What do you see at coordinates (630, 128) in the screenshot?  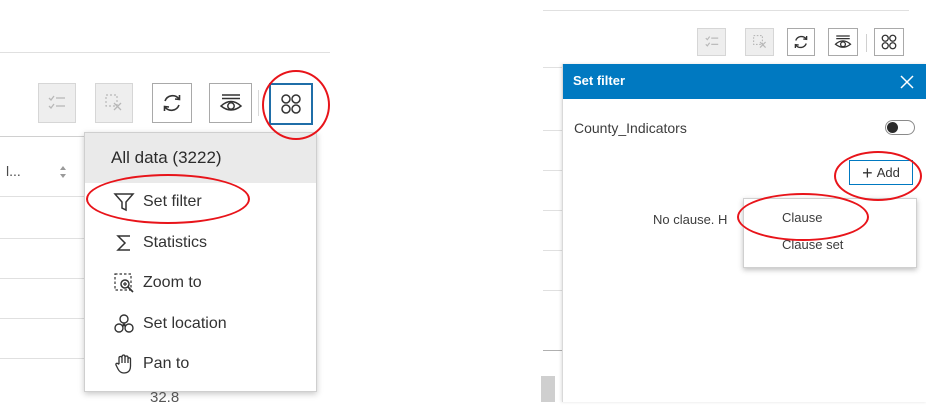 I see `layer-name: County_Indicators` at bounding box center [630, 128].